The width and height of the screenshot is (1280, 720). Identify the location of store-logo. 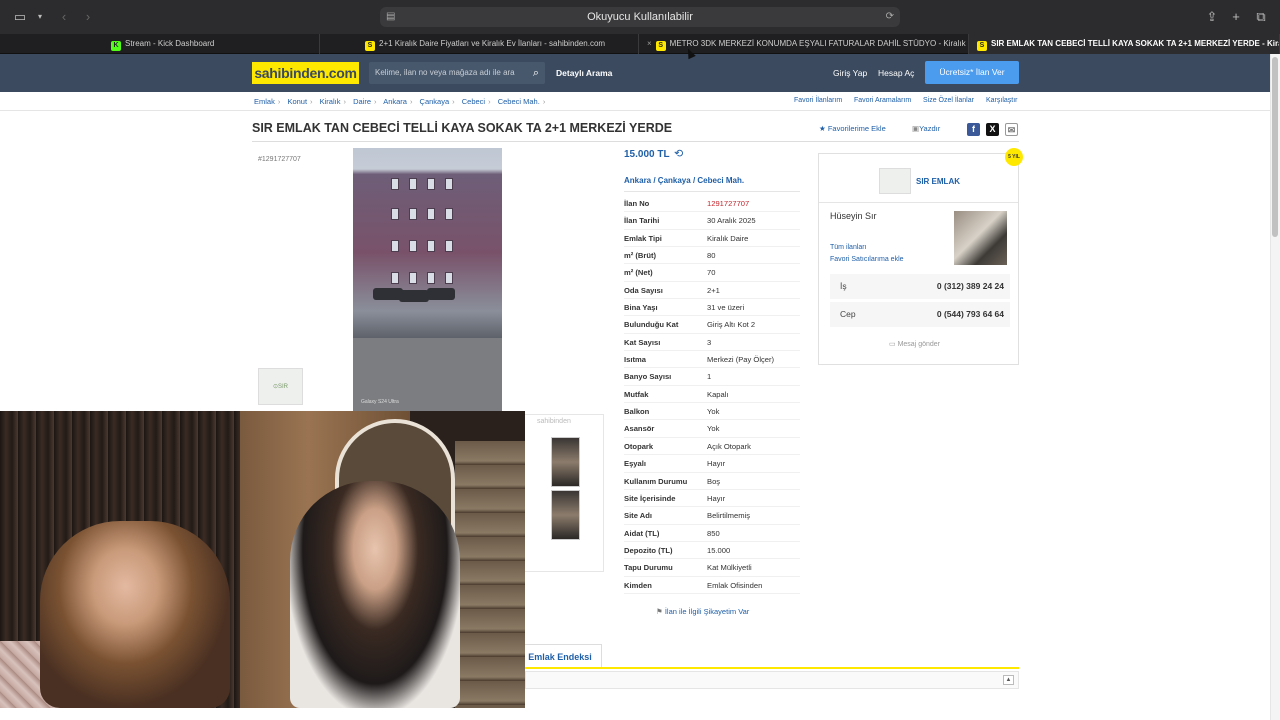
(895, 181).